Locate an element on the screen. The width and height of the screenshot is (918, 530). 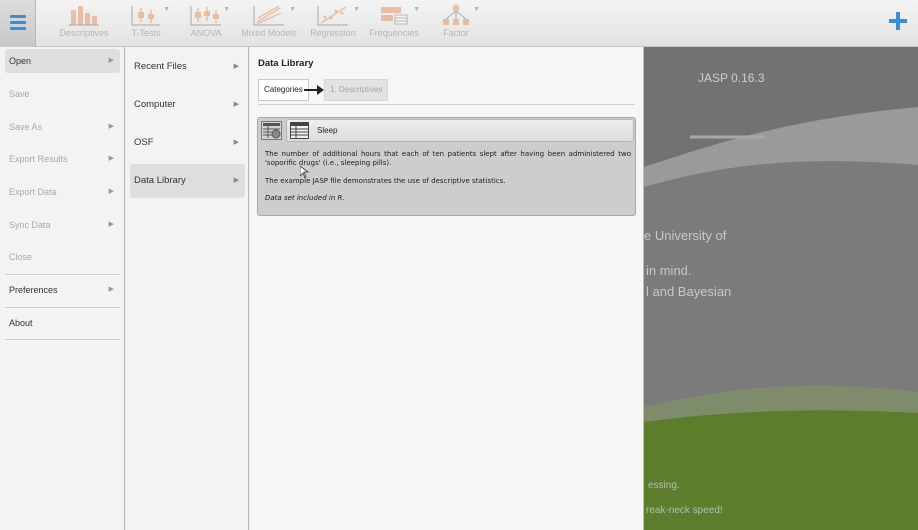
factor-button: ▼ Factor is located at coordinates (458, 23).